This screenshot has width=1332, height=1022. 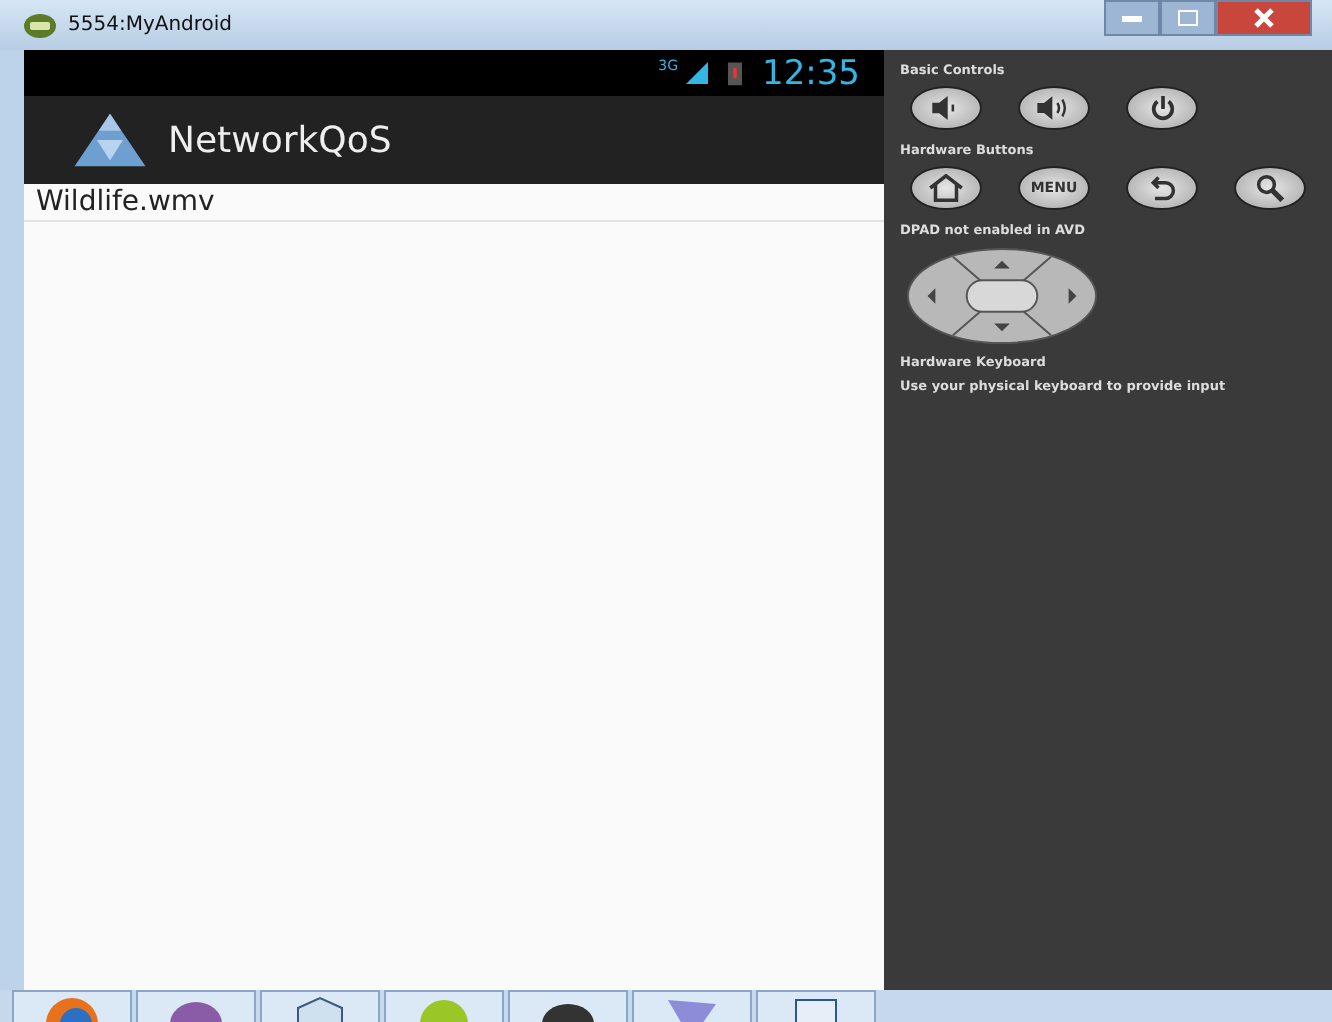 What do you see at coordinates (320, 1006) in the screenshot?
I see `cube-icon` at bounding box center [320, 1006].